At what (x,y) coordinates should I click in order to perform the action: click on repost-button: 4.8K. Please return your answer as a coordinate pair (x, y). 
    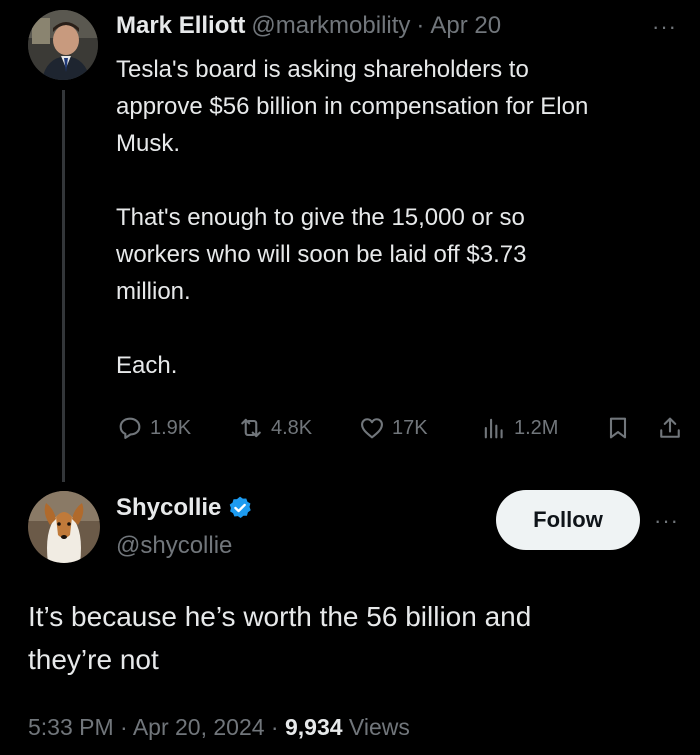
    Looking at the image, I should click on (274, 428).